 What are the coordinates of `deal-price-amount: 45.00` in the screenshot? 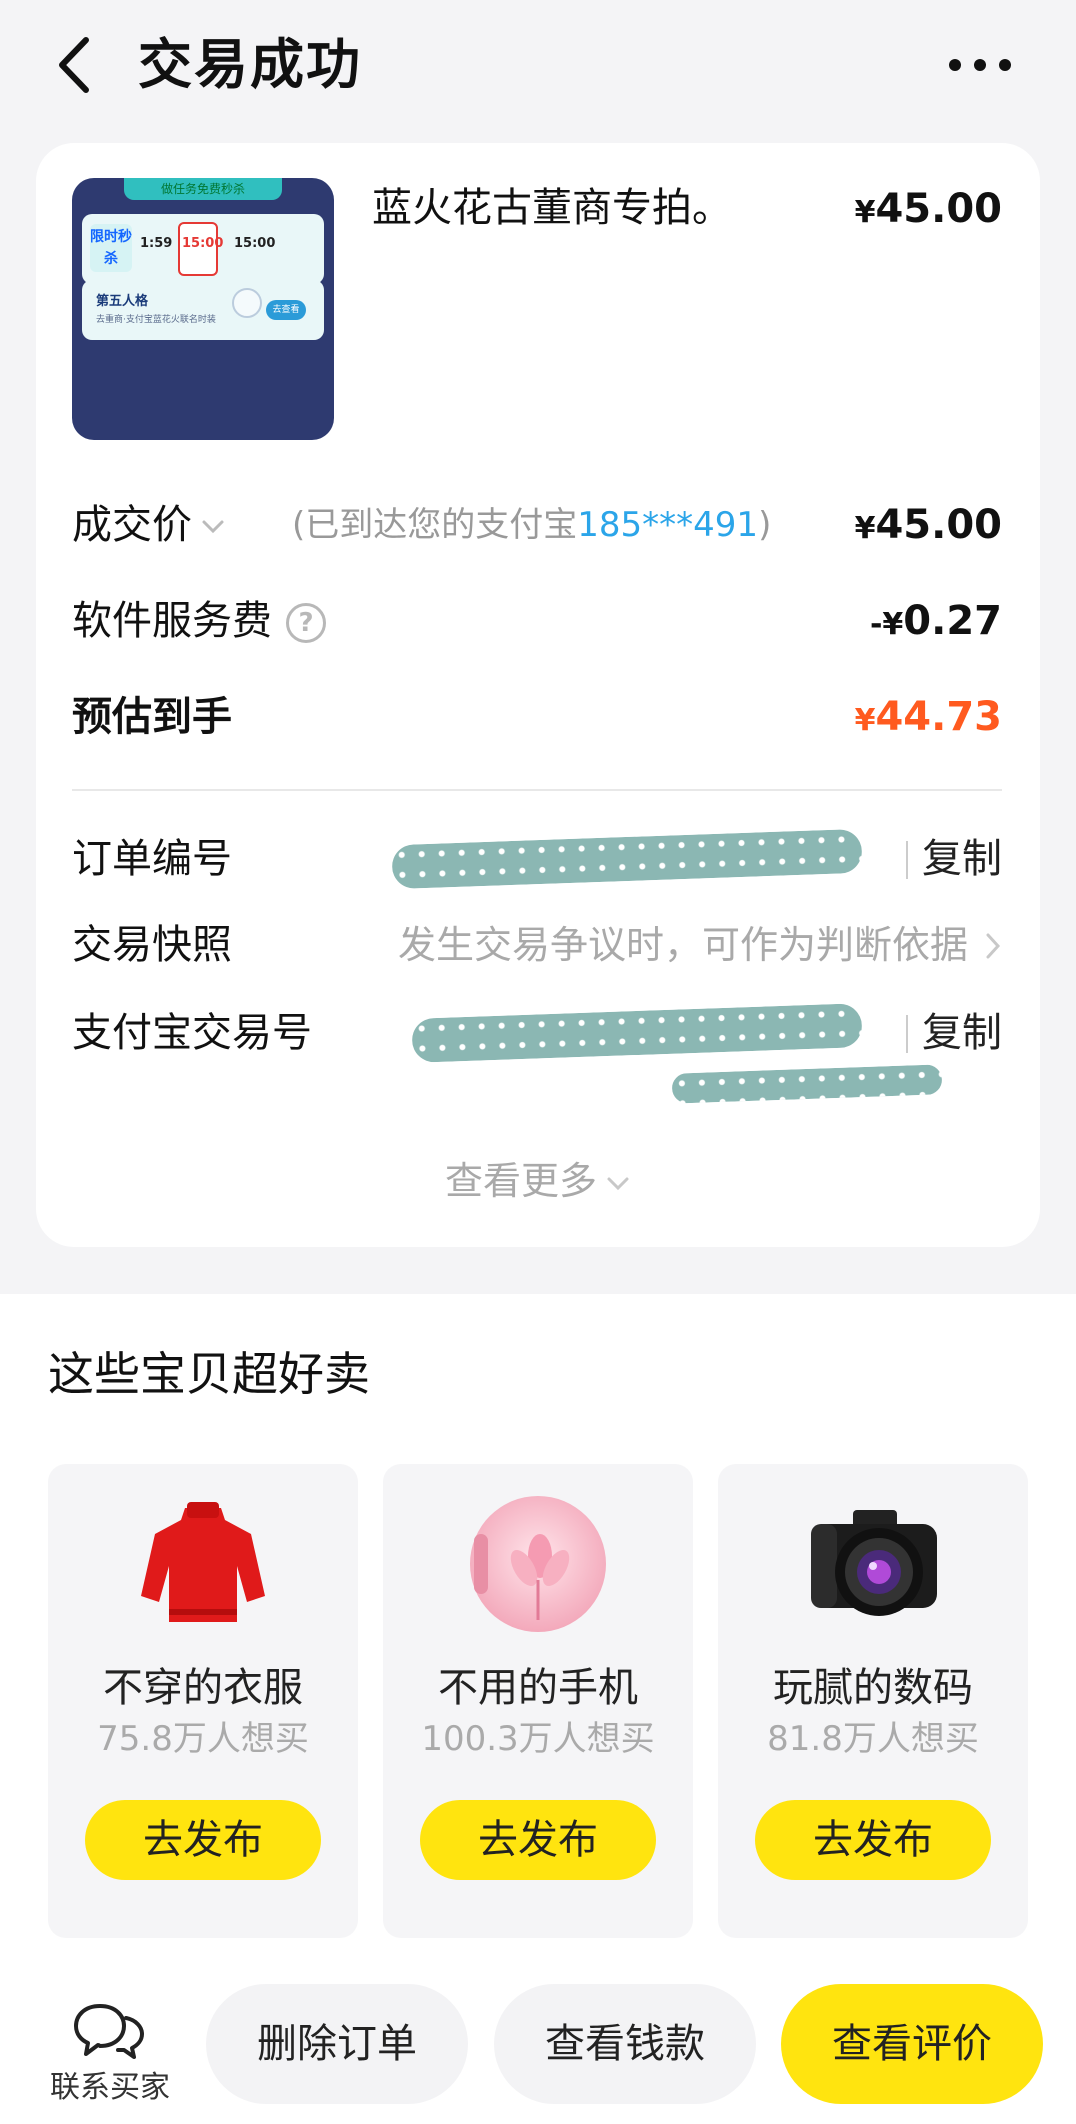 It's located at (938, 525).